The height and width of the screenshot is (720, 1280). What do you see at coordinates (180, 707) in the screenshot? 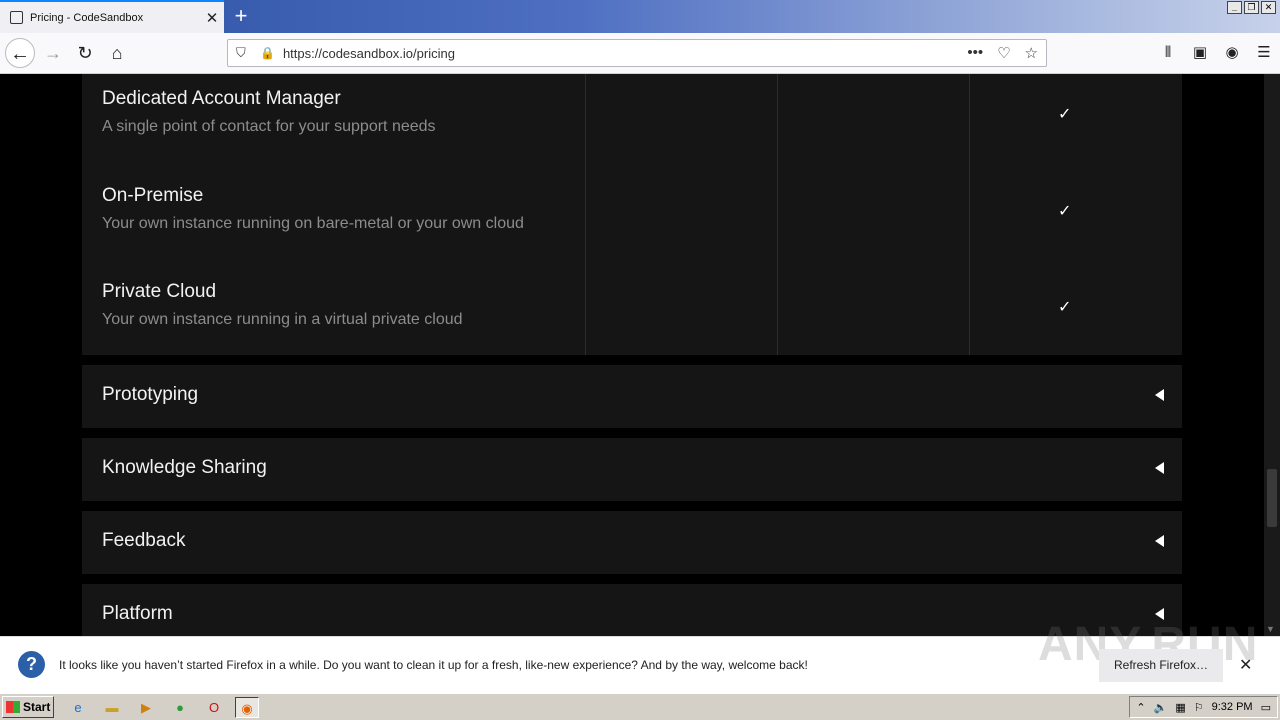
I see `chrome-icon: ●` at bounding box center [180, 707].